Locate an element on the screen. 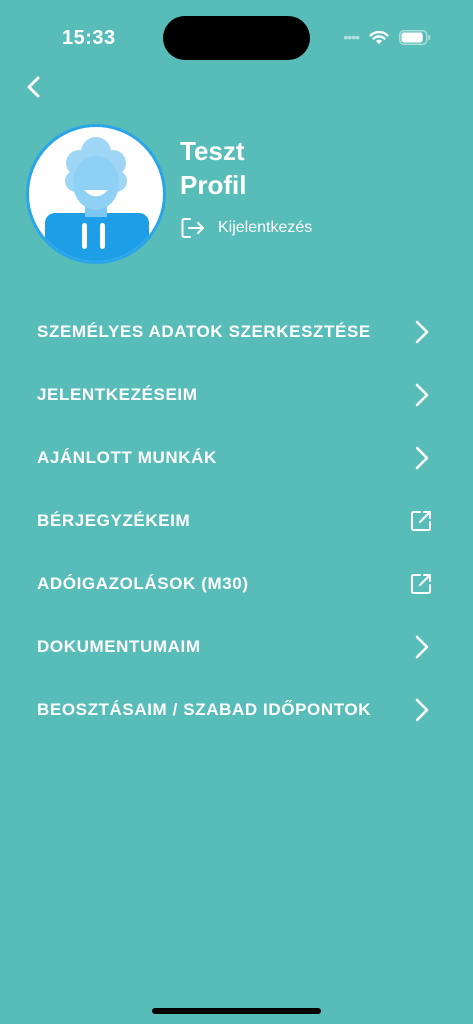  avatar is located at coordinates (96, 194).